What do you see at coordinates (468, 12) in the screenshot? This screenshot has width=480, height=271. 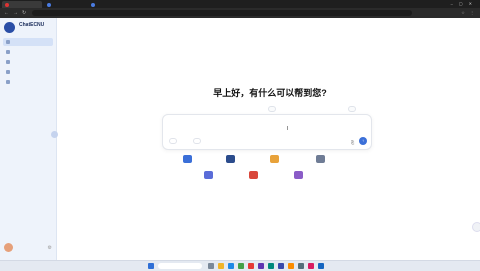 I see `extension-icons: ☆ ⋮` at bounding box center [468, 12].